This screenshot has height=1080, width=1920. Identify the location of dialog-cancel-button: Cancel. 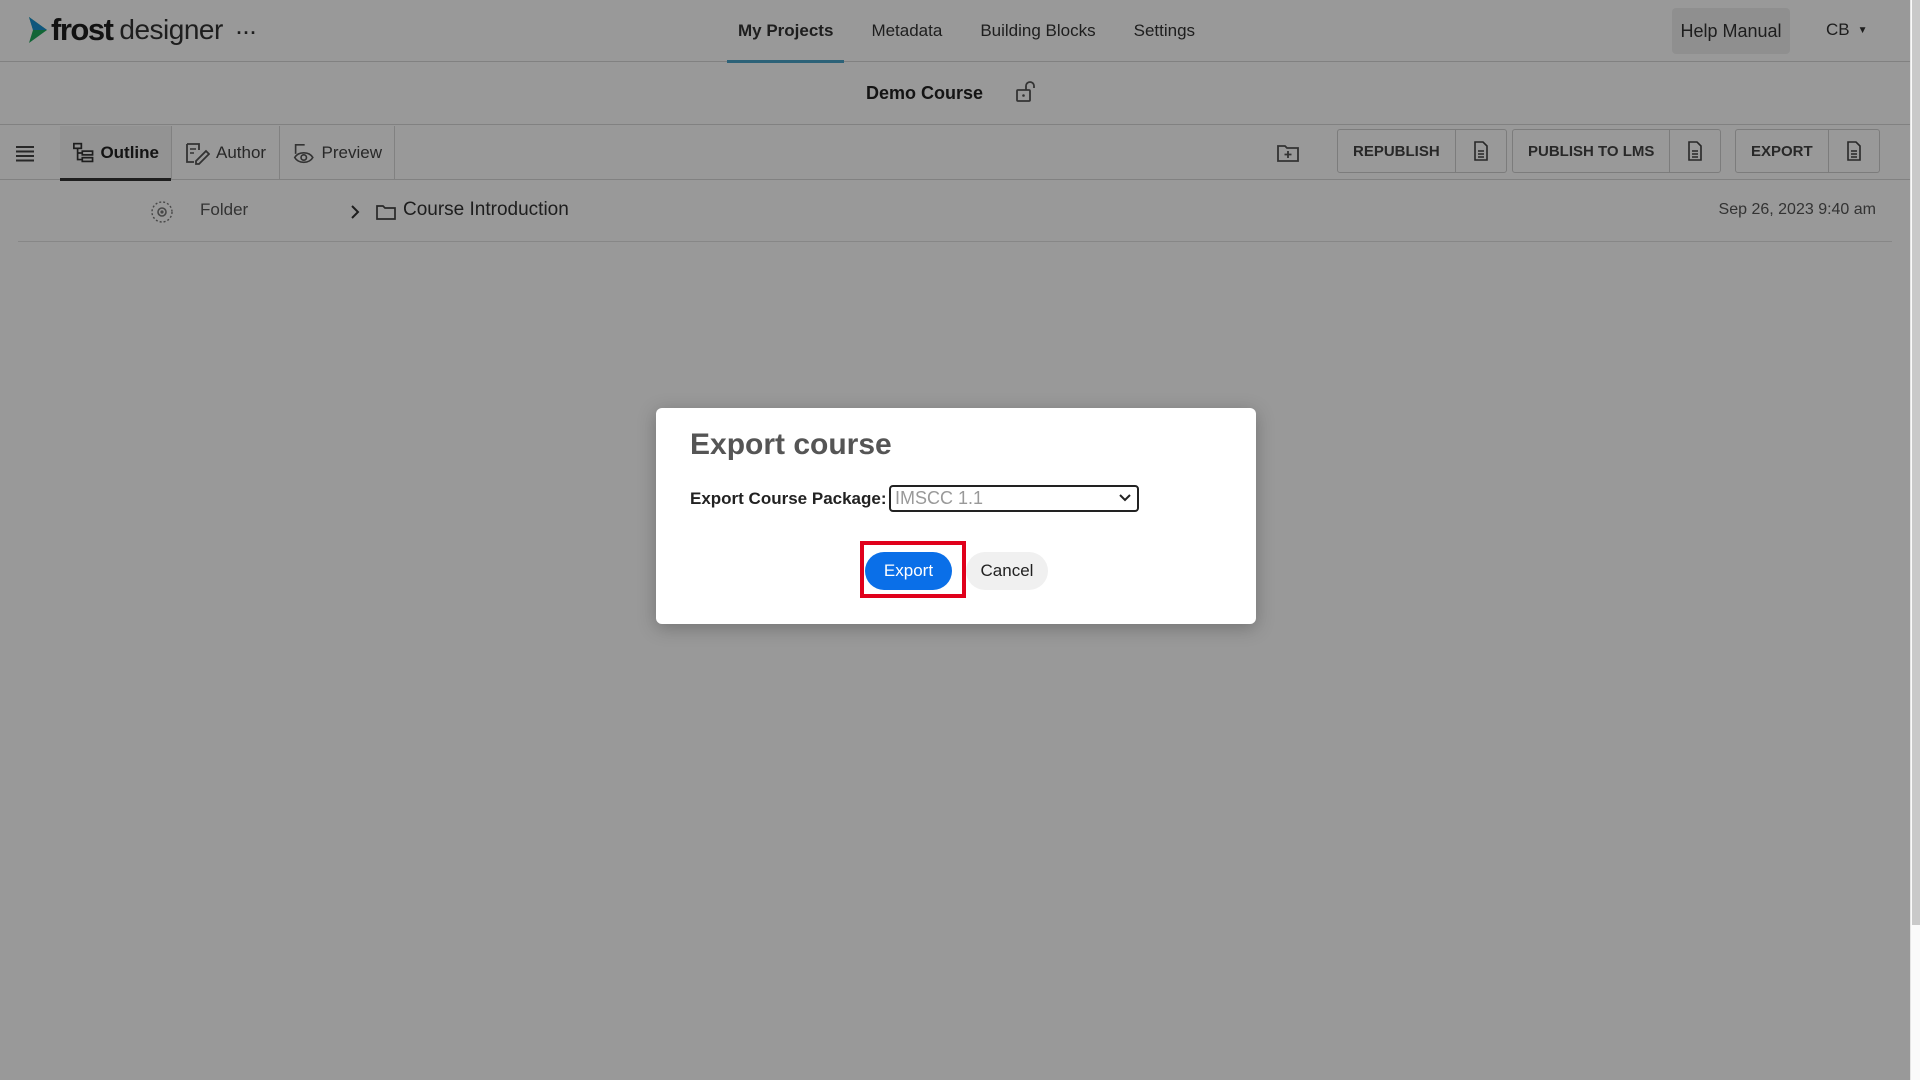
(1007, 571).